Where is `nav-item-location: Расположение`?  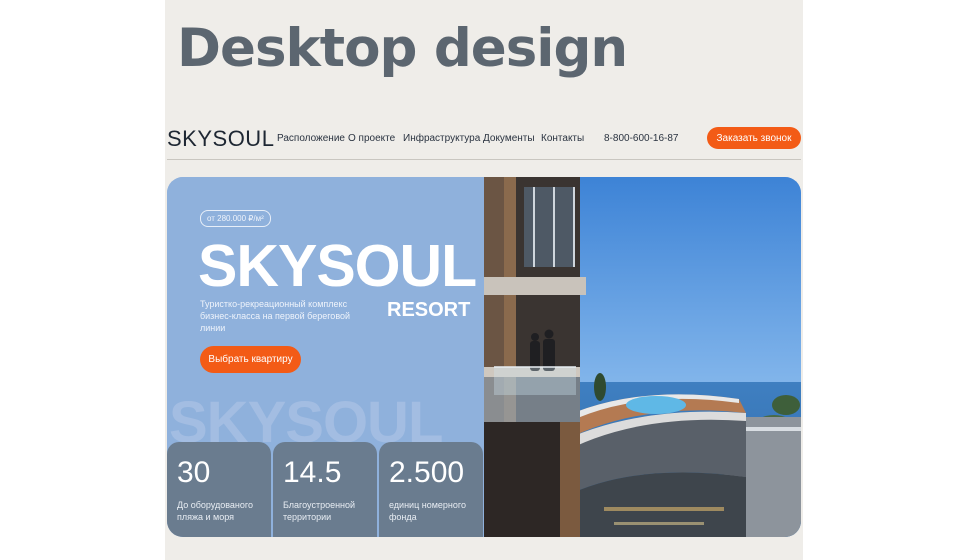 nav-item-location: Расположение is located at coordinates (311, 138).